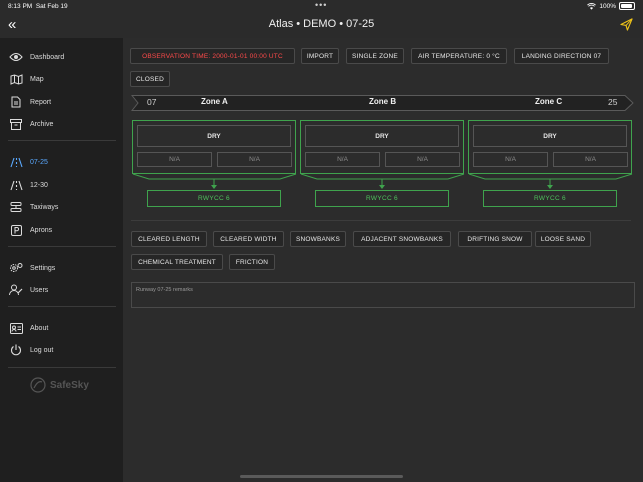 This screenshot has height=482, width=643. I want to click on about-icon, so click(16, 328).